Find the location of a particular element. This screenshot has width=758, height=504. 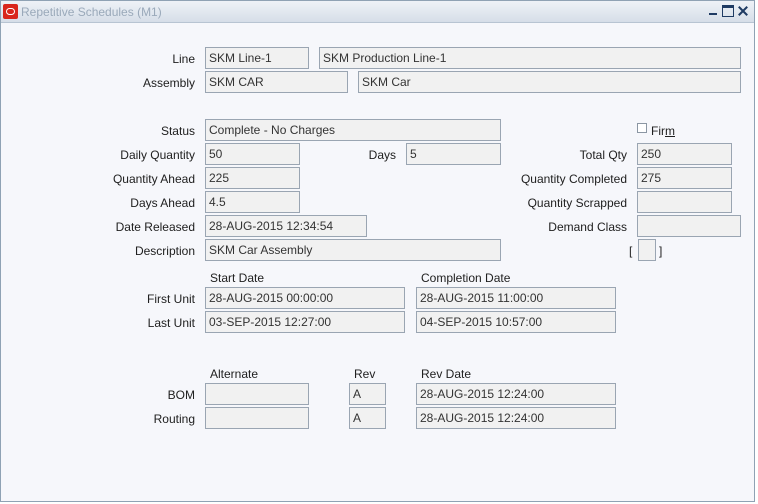

minimize-icon is located at coordinates (713, 11).